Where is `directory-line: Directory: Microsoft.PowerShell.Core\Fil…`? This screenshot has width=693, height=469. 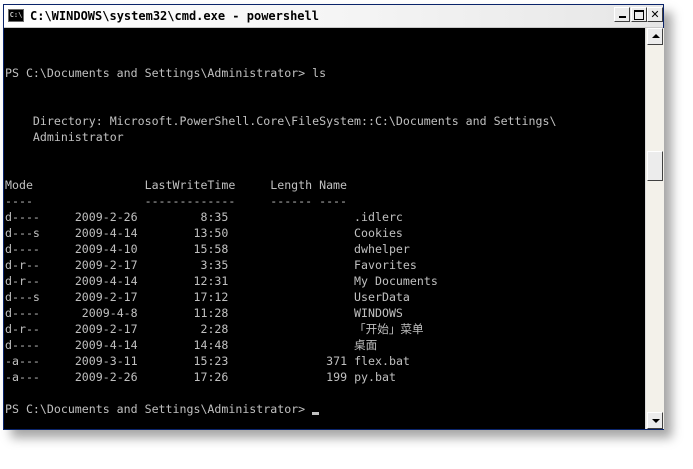
directory-line: Directory: Microsoft.PowerShell.Core\Fil… is located at coordinates (281, 121).